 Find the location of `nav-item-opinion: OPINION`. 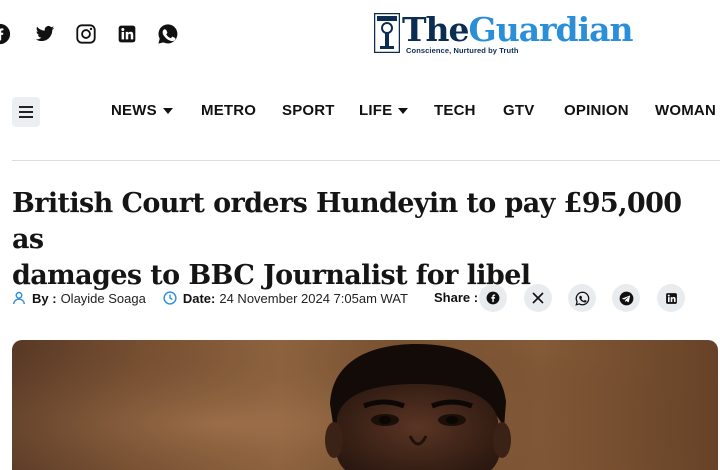

nav-item-opinion: OPINION is located at coordinates (596, 110).